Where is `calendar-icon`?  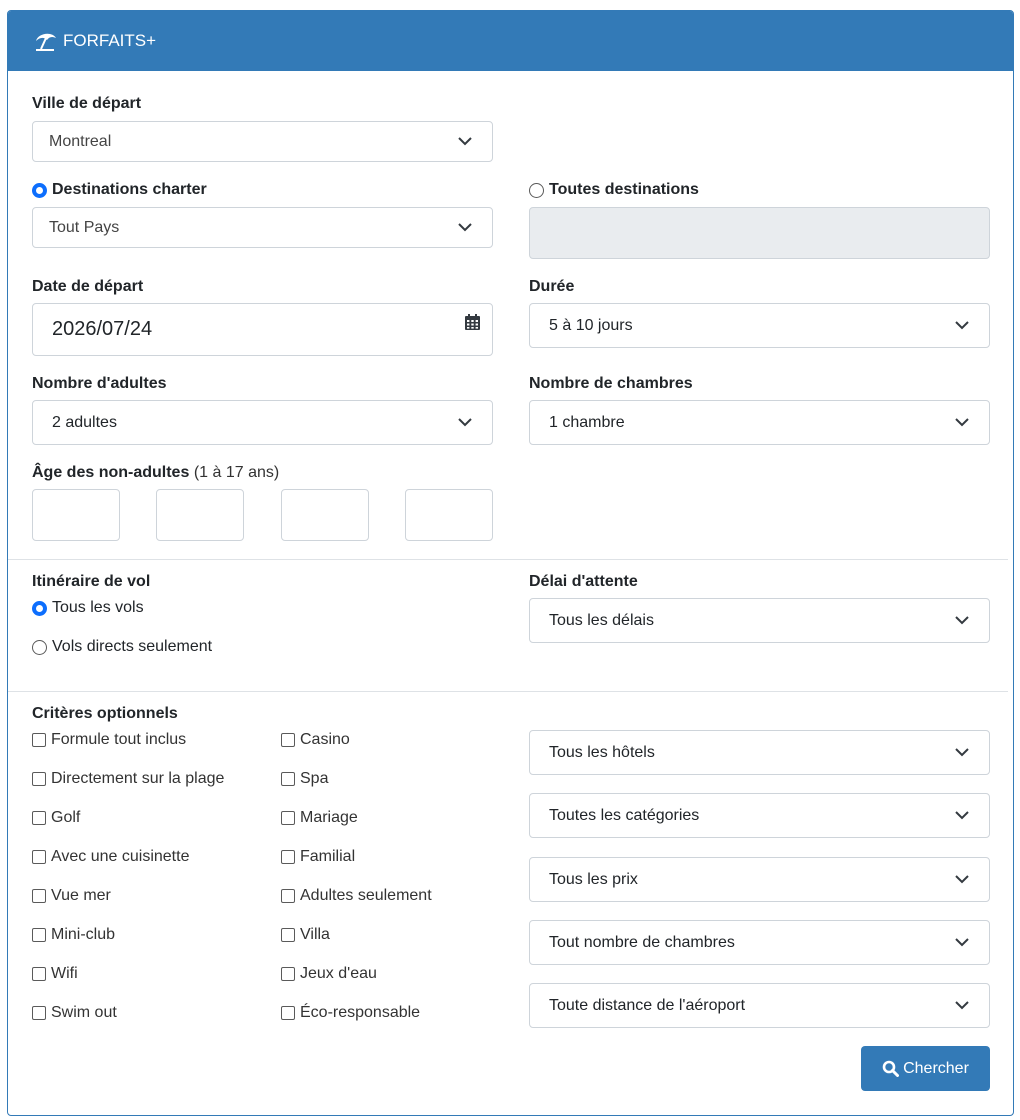 calendar-icon is located at coordinates (472, 322).